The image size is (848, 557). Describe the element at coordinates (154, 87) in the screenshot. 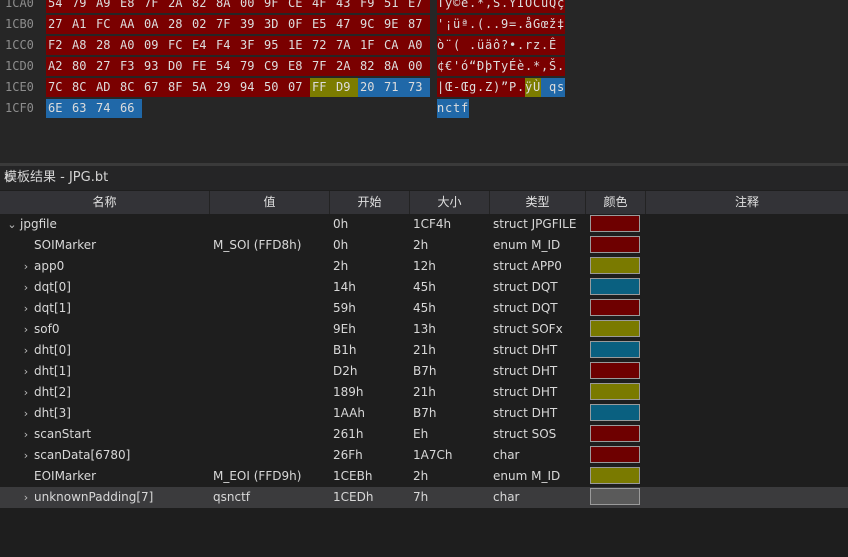

I see `hex-byte: 67` at that location.